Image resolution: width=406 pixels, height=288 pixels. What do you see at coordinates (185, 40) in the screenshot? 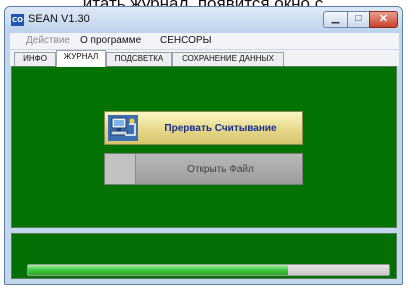
I see `menu-sensors: СЕНСОРЫ` at bounding box center [185, 40].